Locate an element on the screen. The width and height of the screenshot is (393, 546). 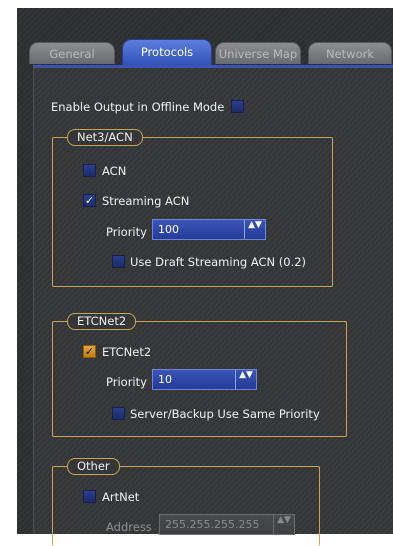
acn-priority-label: Priority is located at coordinates (126, 232).